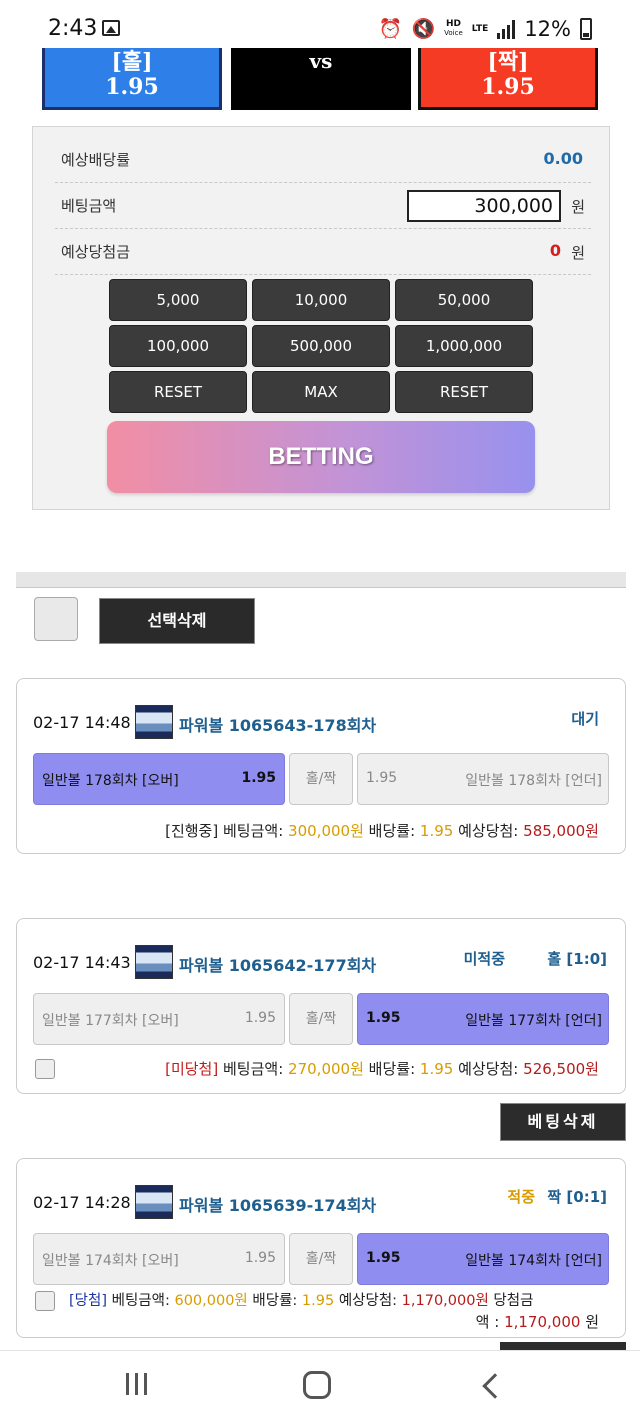 The height and width of the screenshot is (1422, 640). What do you see at coordinates (88, 1301) in the screenshot?
I see `bet-state: [당첨]` at bounding box center [88, 1301].